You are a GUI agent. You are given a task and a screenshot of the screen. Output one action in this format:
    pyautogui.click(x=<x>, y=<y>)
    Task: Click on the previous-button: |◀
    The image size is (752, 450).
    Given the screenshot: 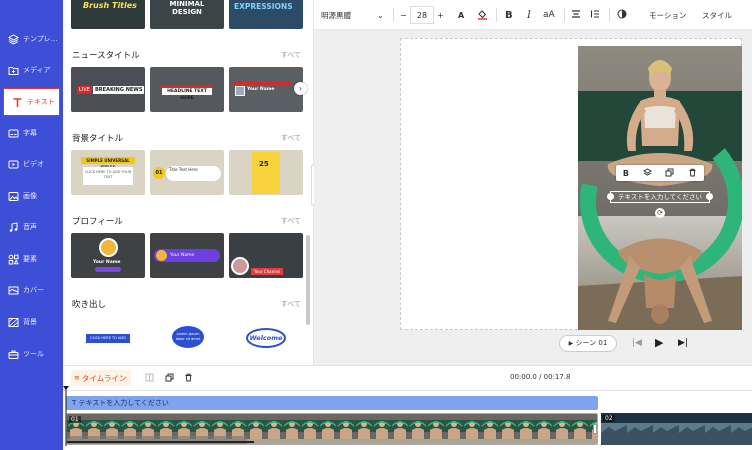 What is the action you would take?
    pyautogui.click(x=637, y=343)
    